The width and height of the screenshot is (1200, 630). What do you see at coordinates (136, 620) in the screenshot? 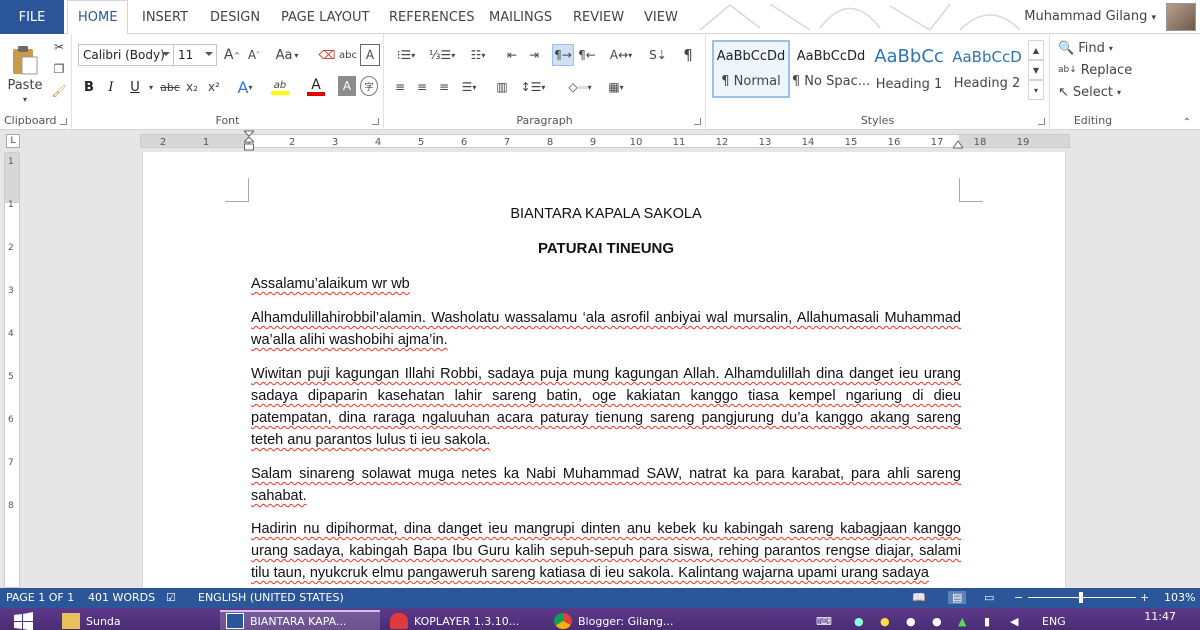
I see `taskbar-item-explorer: Sunda` at bounding box center [136, 620].